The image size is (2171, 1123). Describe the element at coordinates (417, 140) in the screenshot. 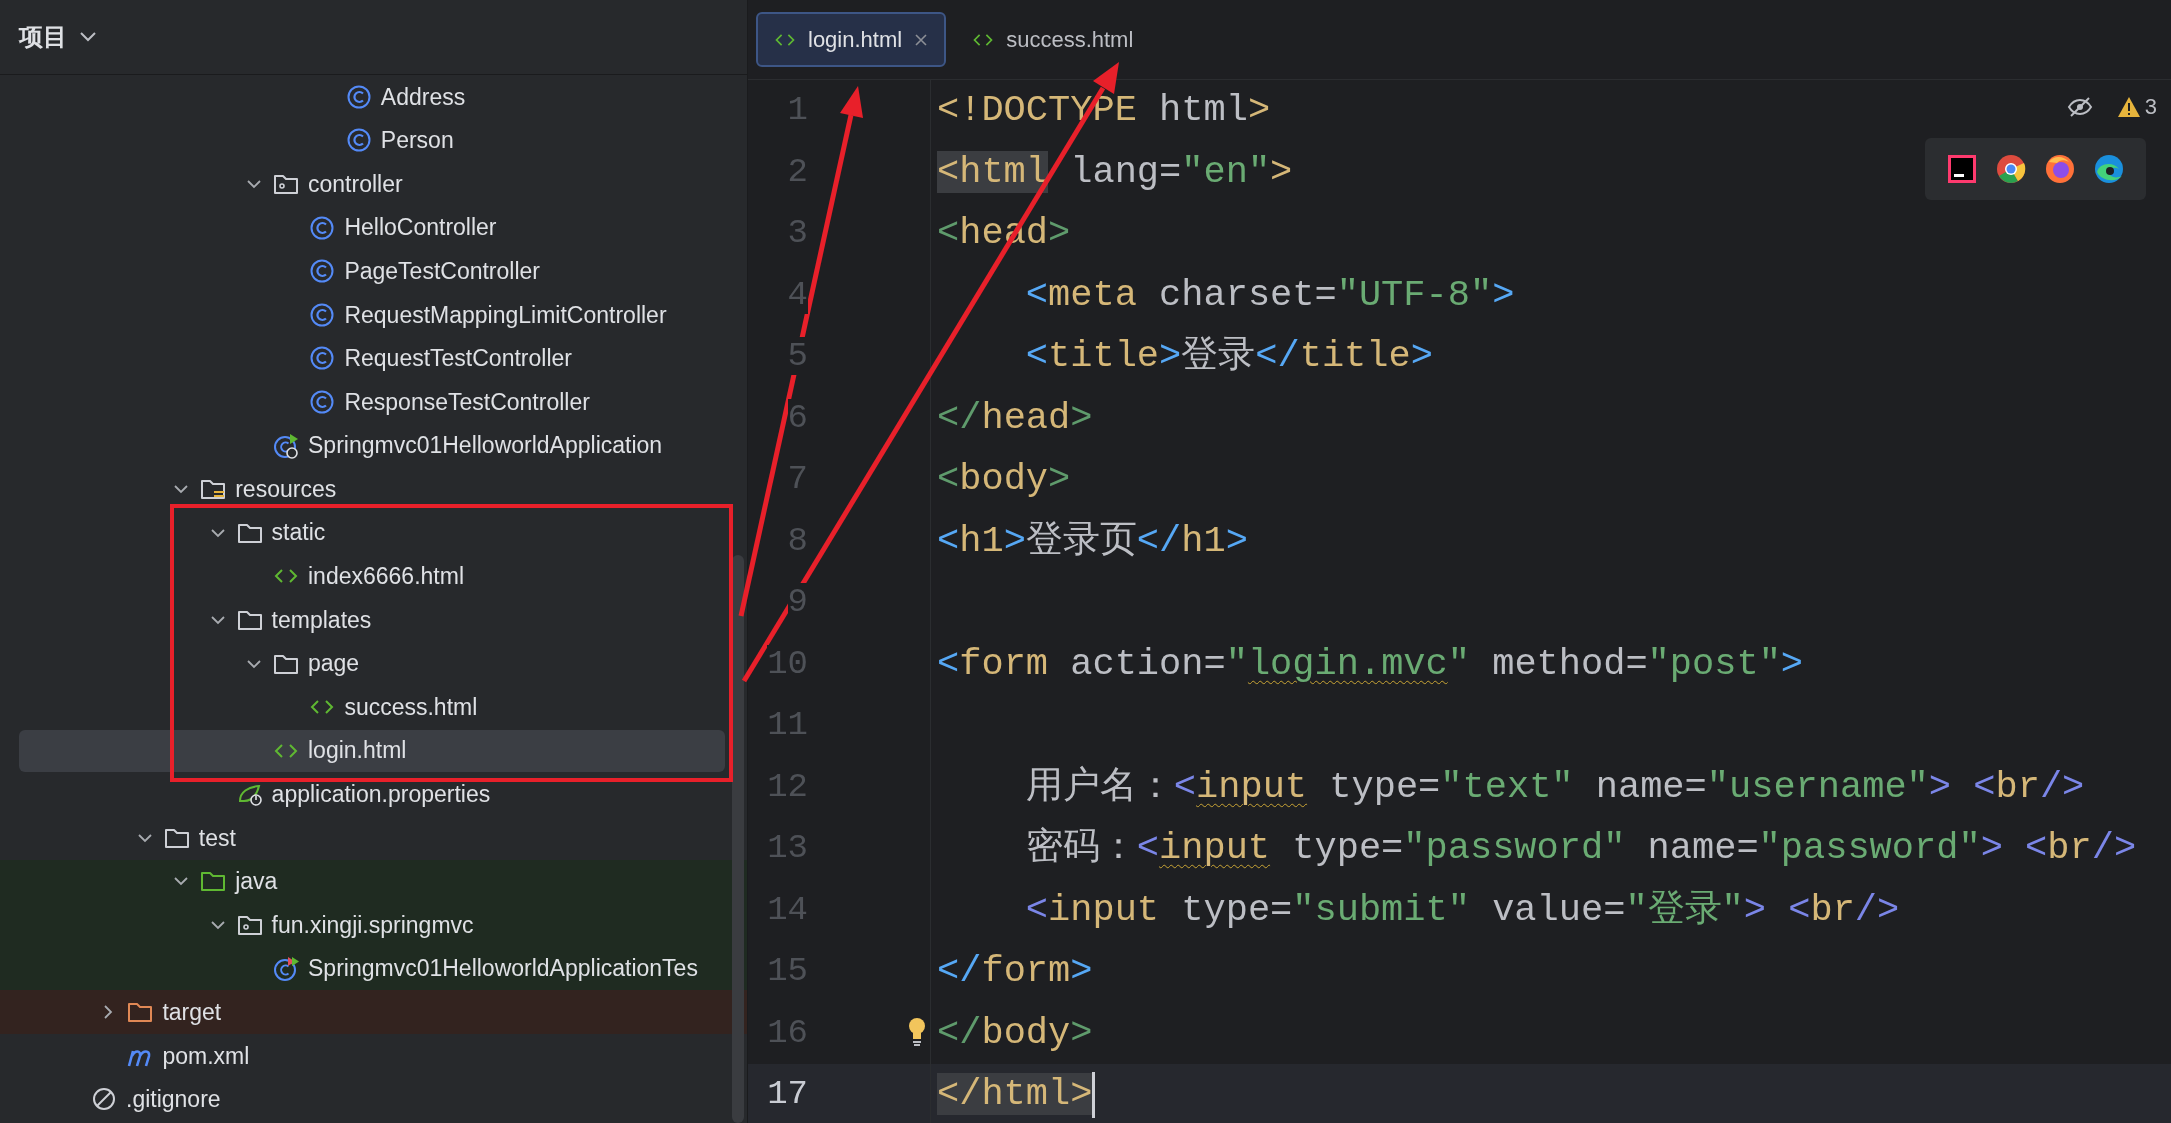

I see `tree-item: Person` at that location.